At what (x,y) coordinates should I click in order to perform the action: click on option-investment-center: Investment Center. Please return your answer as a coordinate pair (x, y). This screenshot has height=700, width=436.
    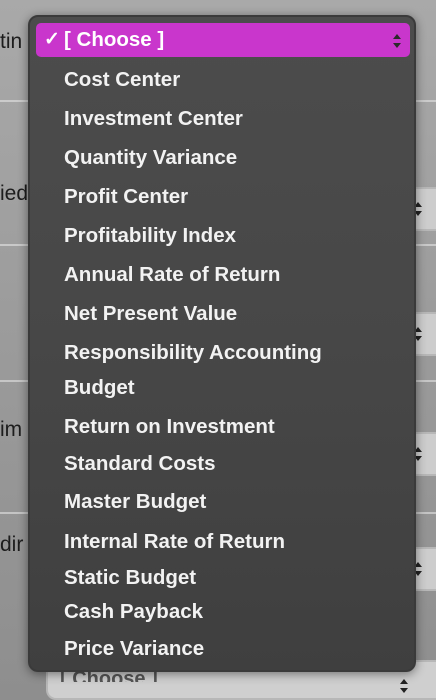
    Looking at the image, I should click on (153, 119).